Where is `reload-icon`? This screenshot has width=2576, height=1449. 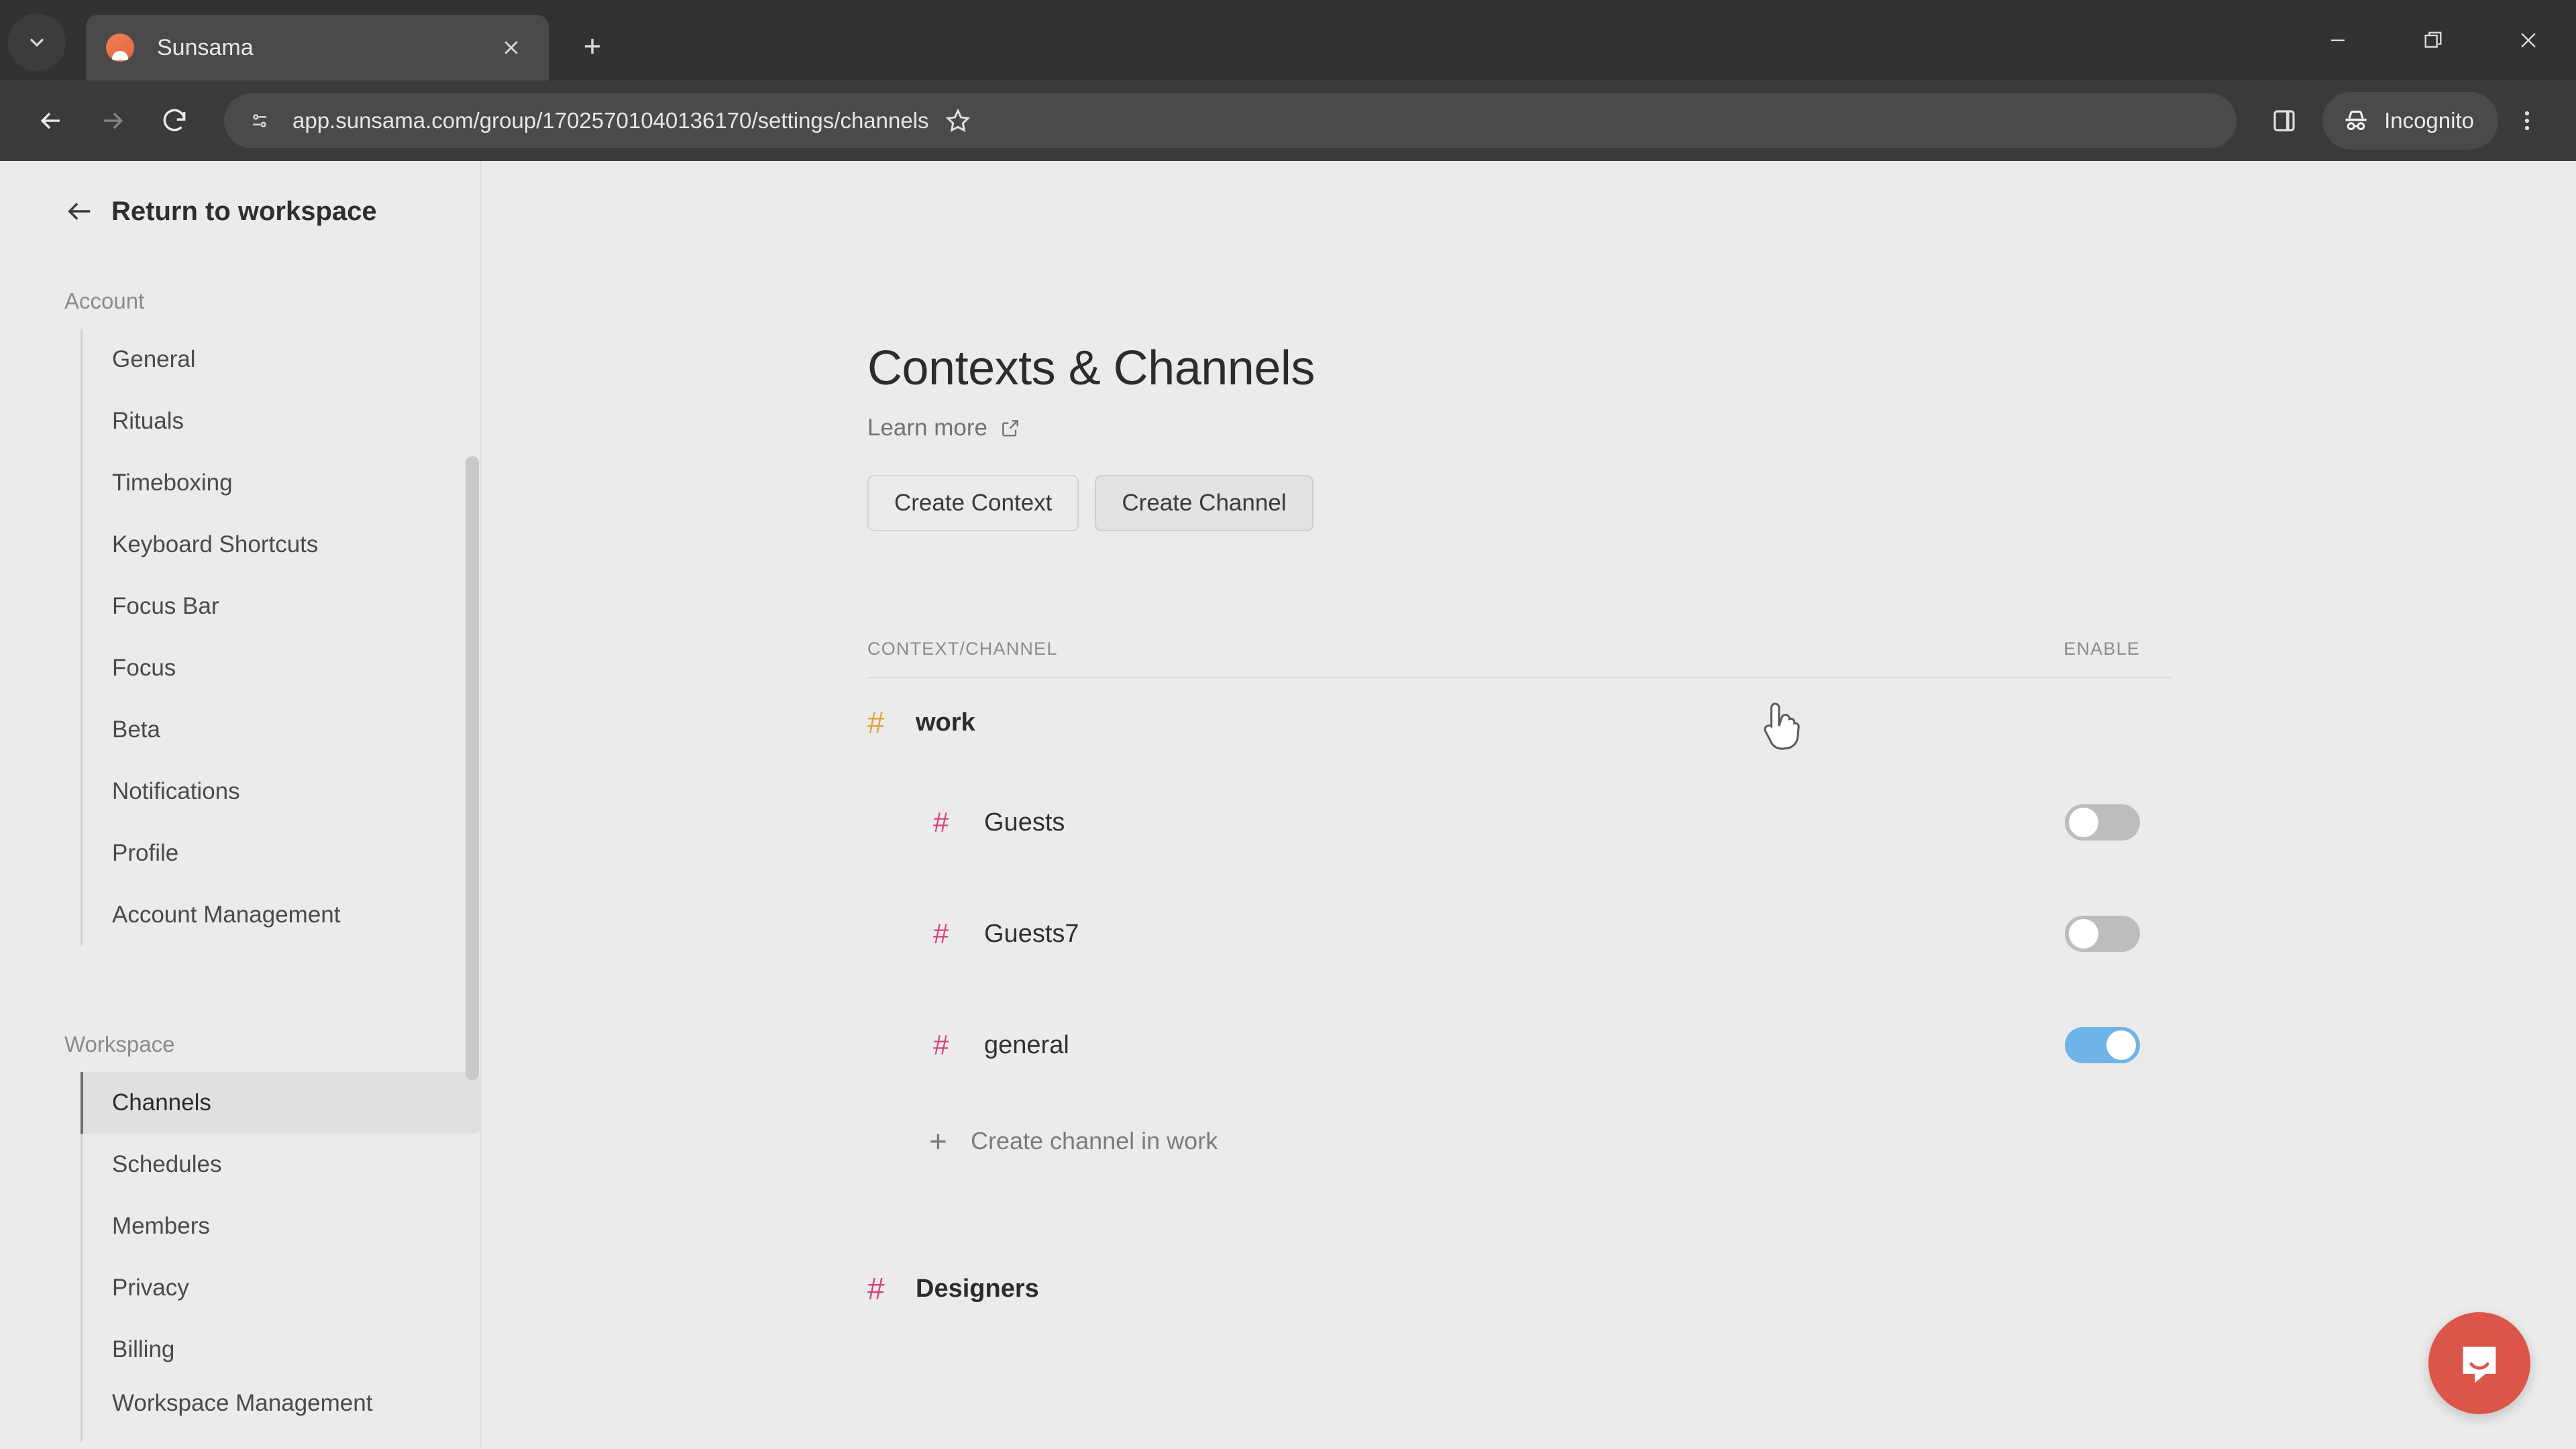
reload-icon is located at coordinates (174, 120).